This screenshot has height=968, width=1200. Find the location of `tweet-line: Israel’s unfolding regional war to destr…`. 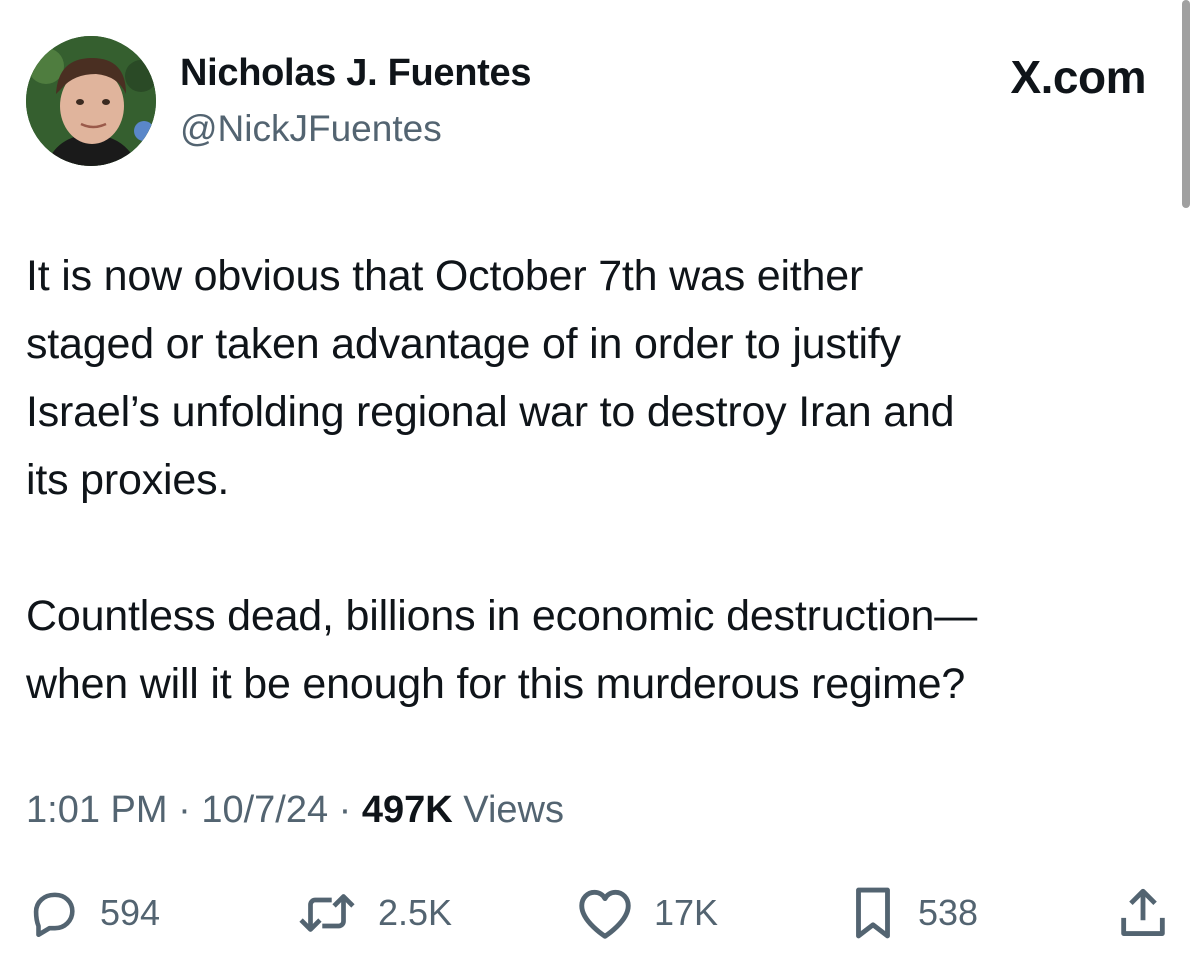

tweet-line: Israel’s unfolding regional war to destr… is located at coordinates (490, 412).